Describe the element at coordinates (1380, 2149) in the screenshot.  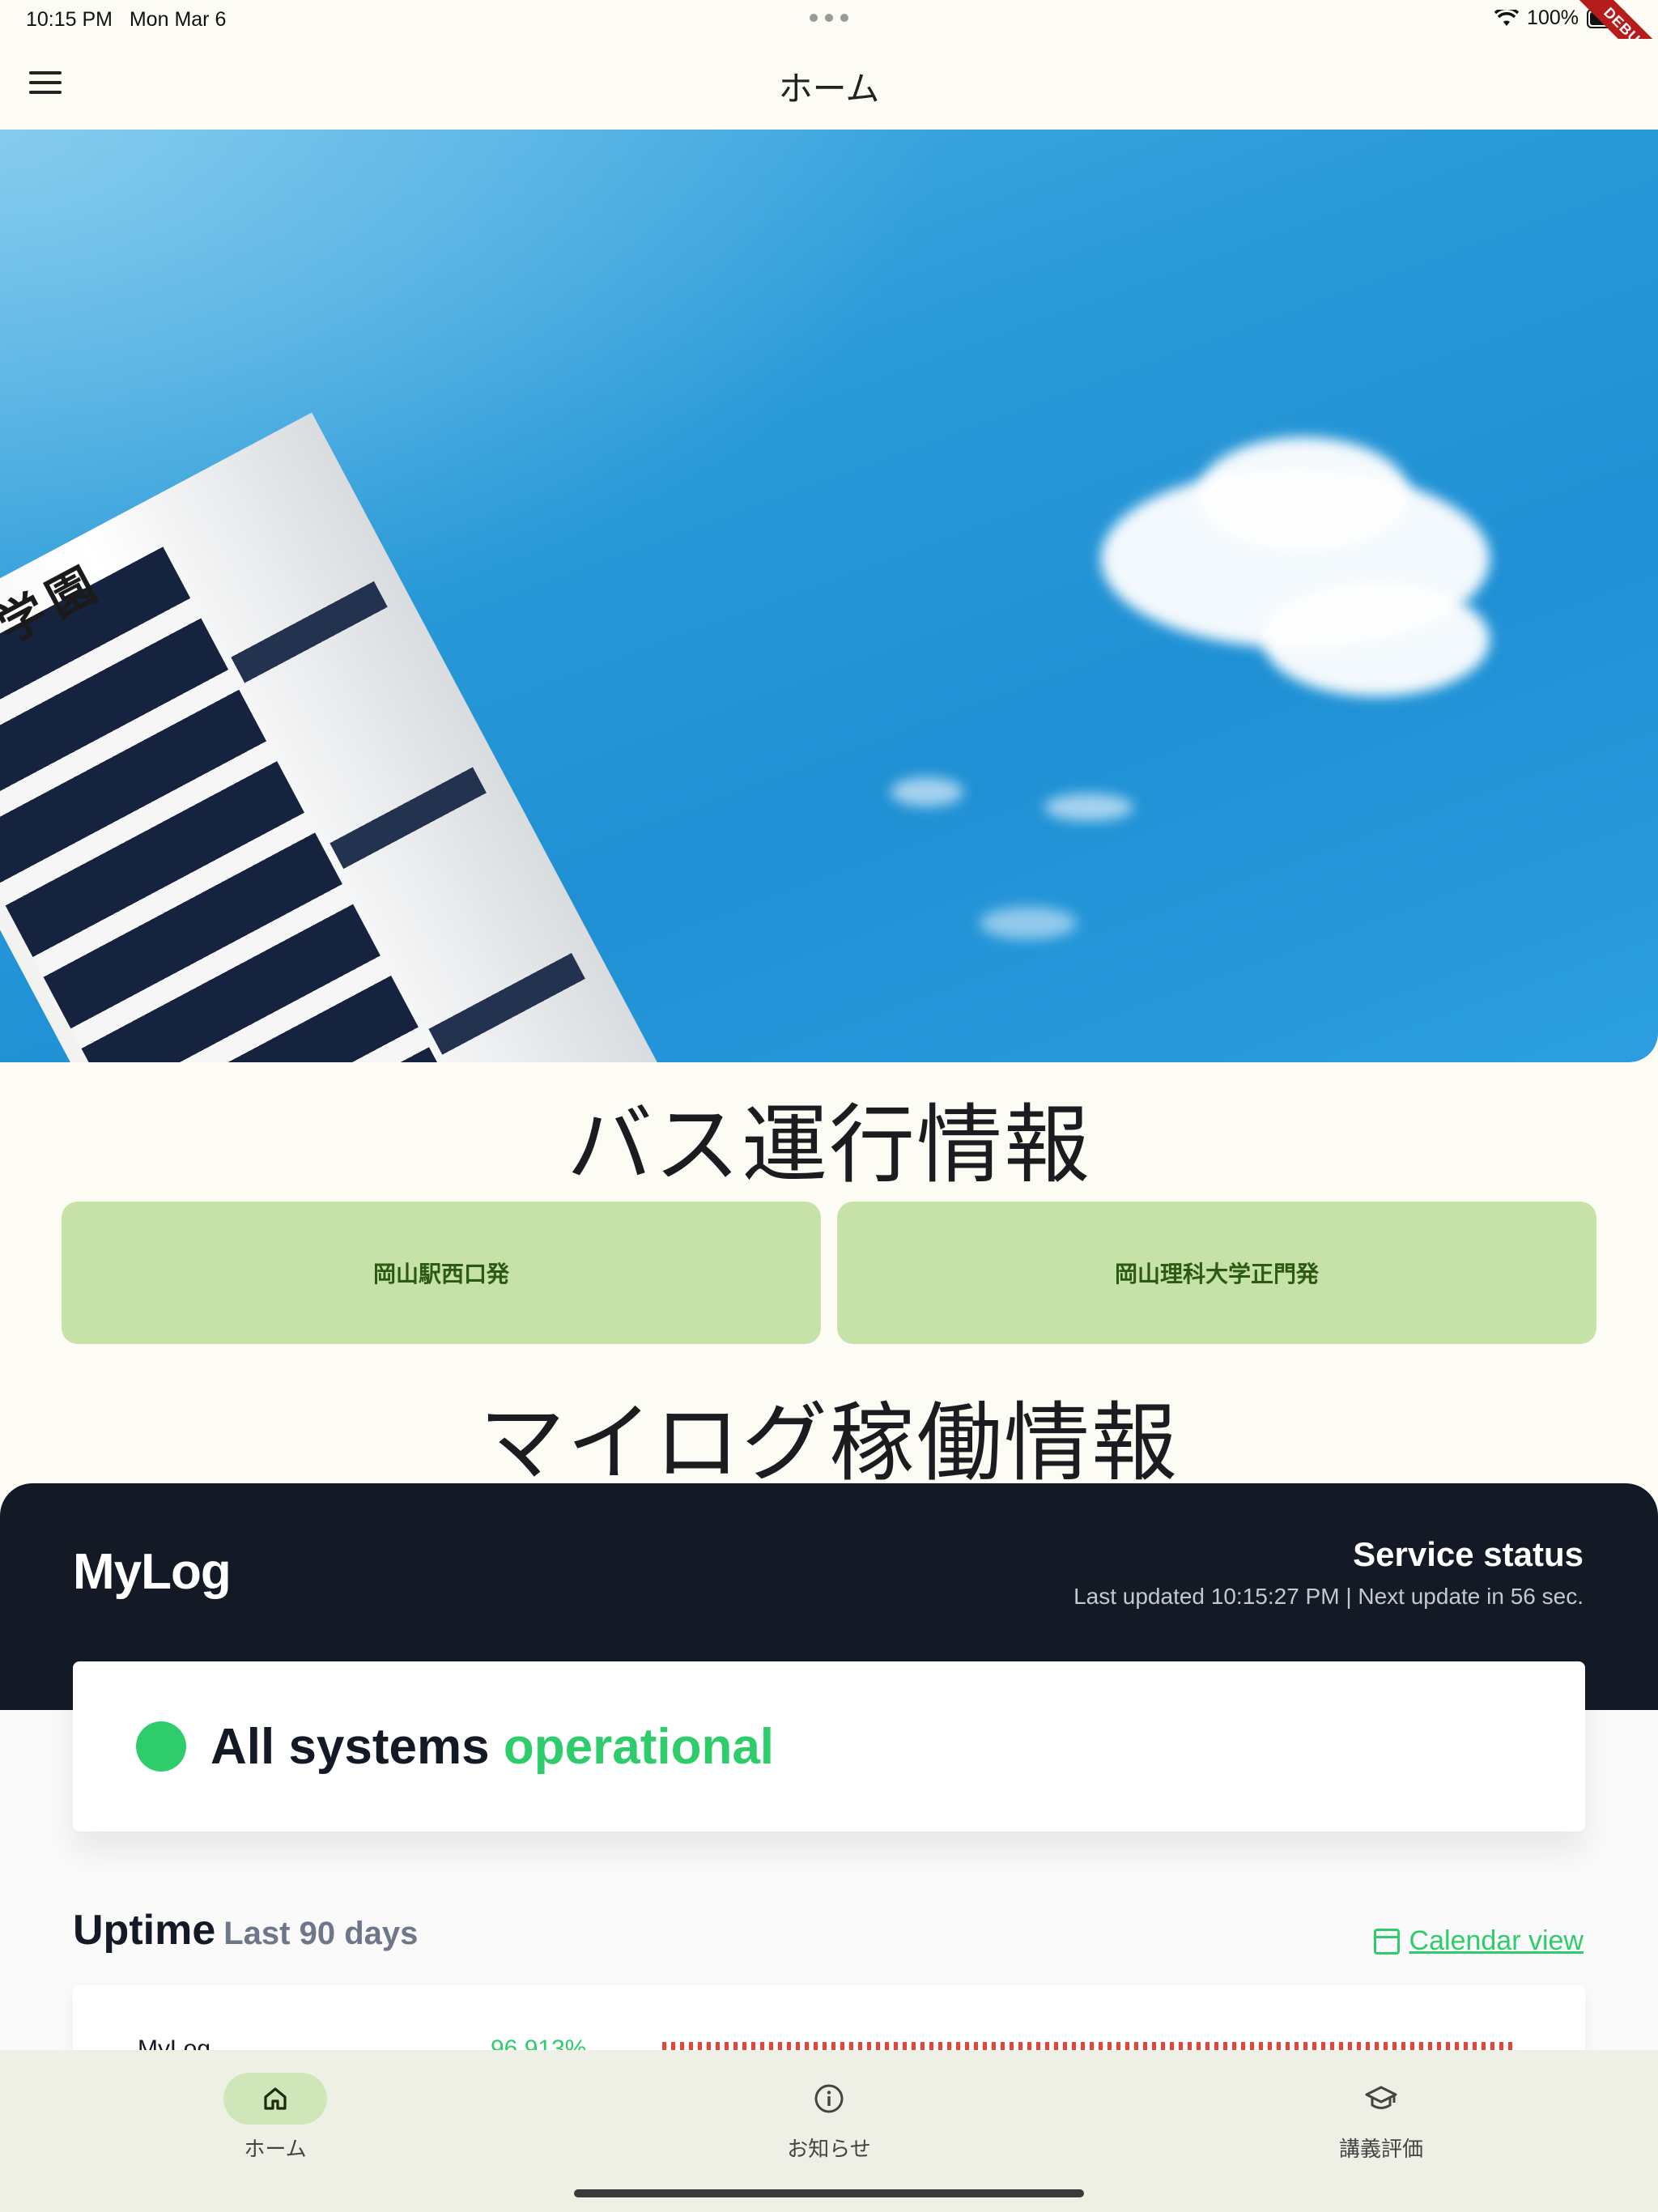
I see `nav-label-course-evaluation: 講義評価` at that location.